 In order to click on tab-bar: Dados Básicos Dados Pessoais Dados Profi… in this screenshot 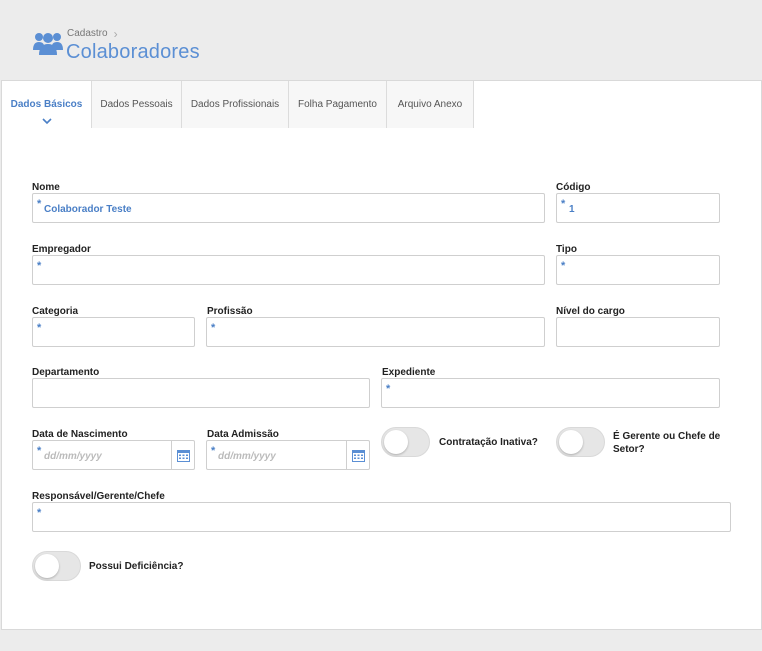, I will do `click(381, 104)`.